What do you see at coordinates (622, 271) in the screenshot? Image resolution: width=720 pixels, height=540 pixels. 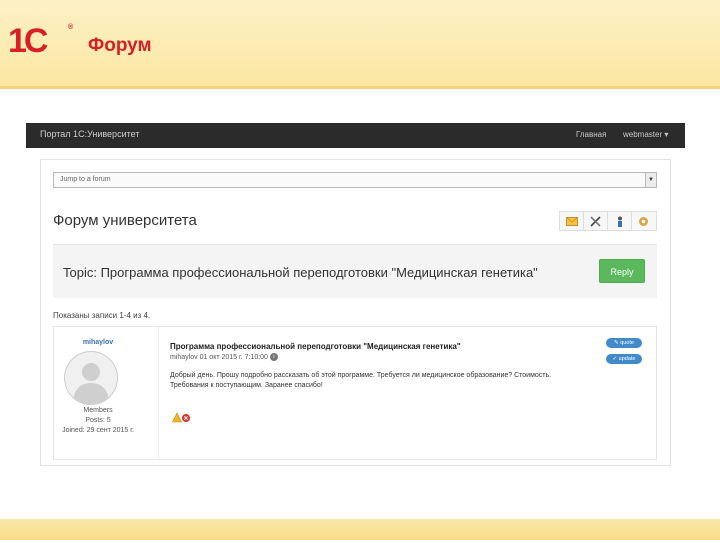 I see `reply-button: Reply` at bounding box center [622, 271].